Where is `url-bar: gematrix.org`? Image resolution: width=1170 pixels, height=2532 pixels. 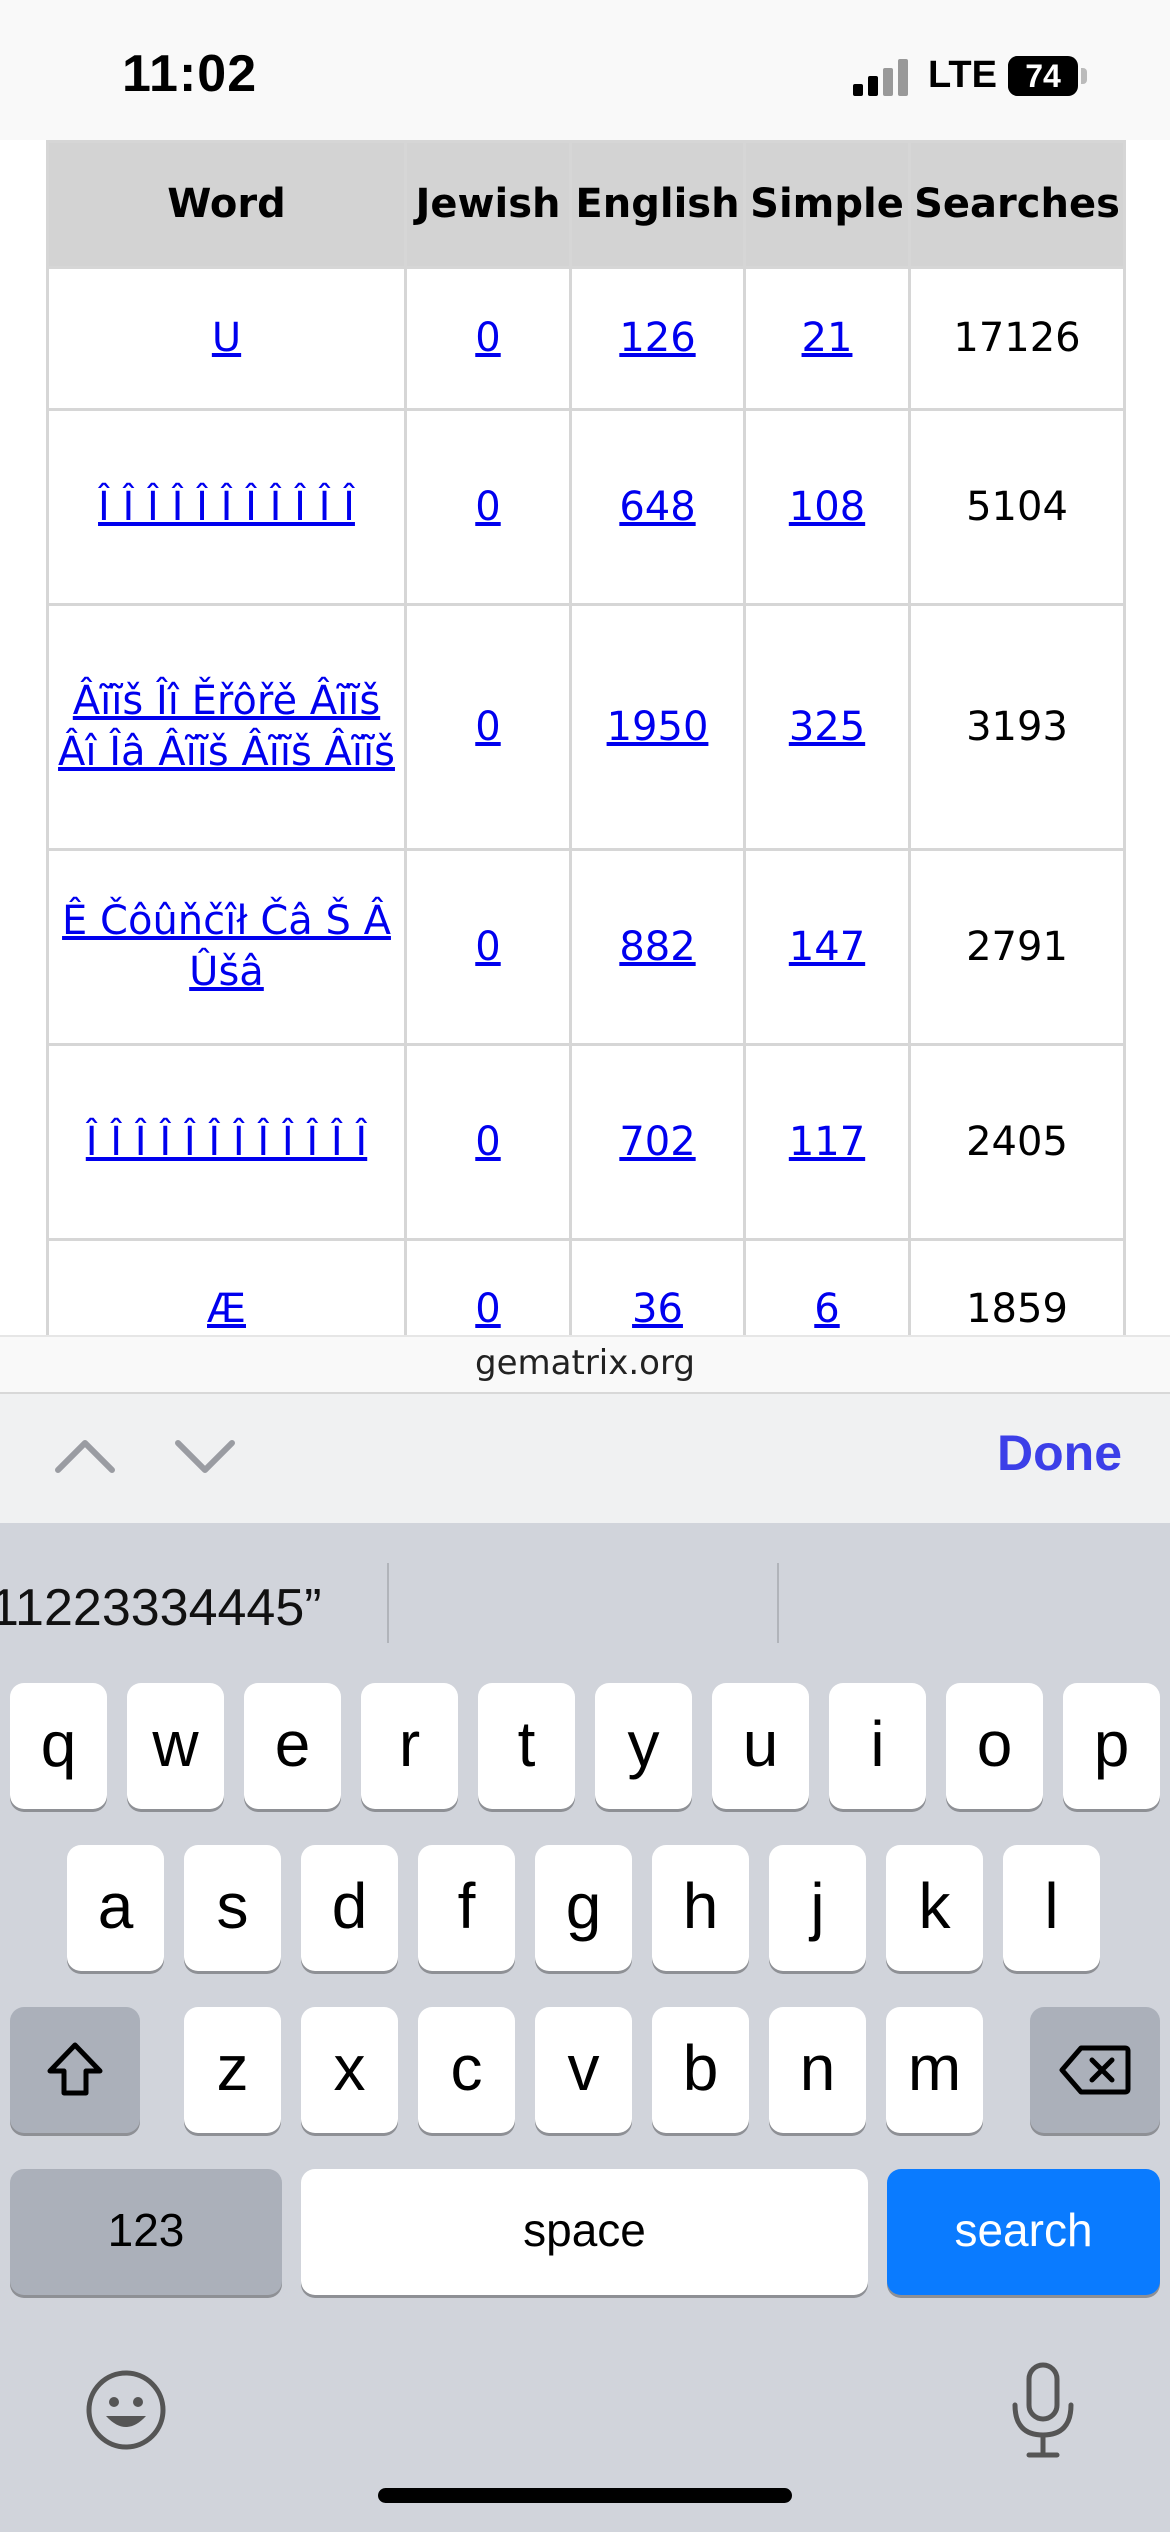
url-bar: gematrix.org is located at coordinates (585, 1363).